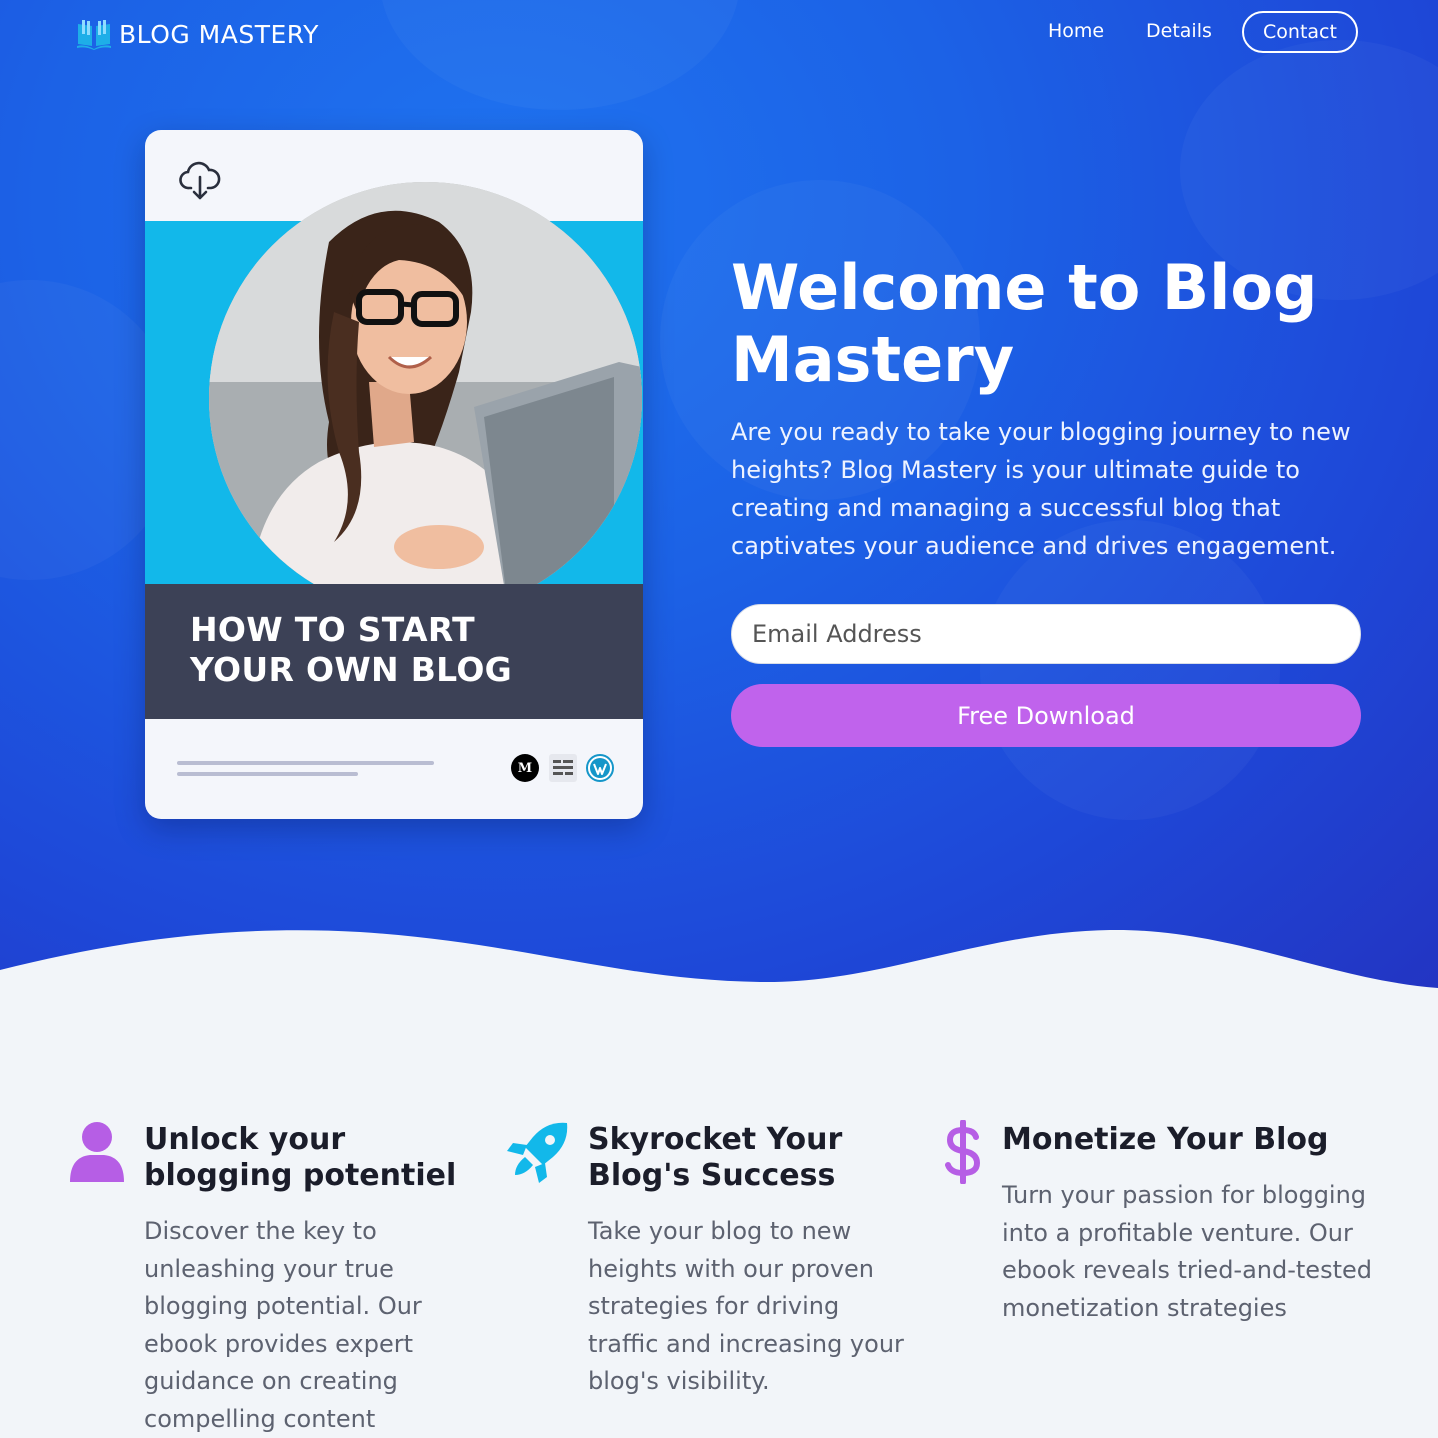 This screenshot has width=1438, height=1438. What do you see at coordinates (351, 669) in the screenshot?
I see `ebook-title-line: YOUR OWN BLOG` at bounding box center [351, 669].